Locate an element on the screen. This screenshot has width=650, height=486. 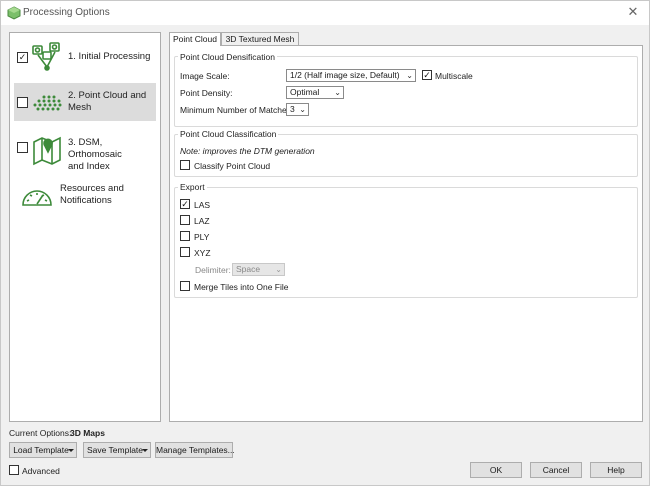
export-xyz-label: XYZ is located at coordinates (202, 253).